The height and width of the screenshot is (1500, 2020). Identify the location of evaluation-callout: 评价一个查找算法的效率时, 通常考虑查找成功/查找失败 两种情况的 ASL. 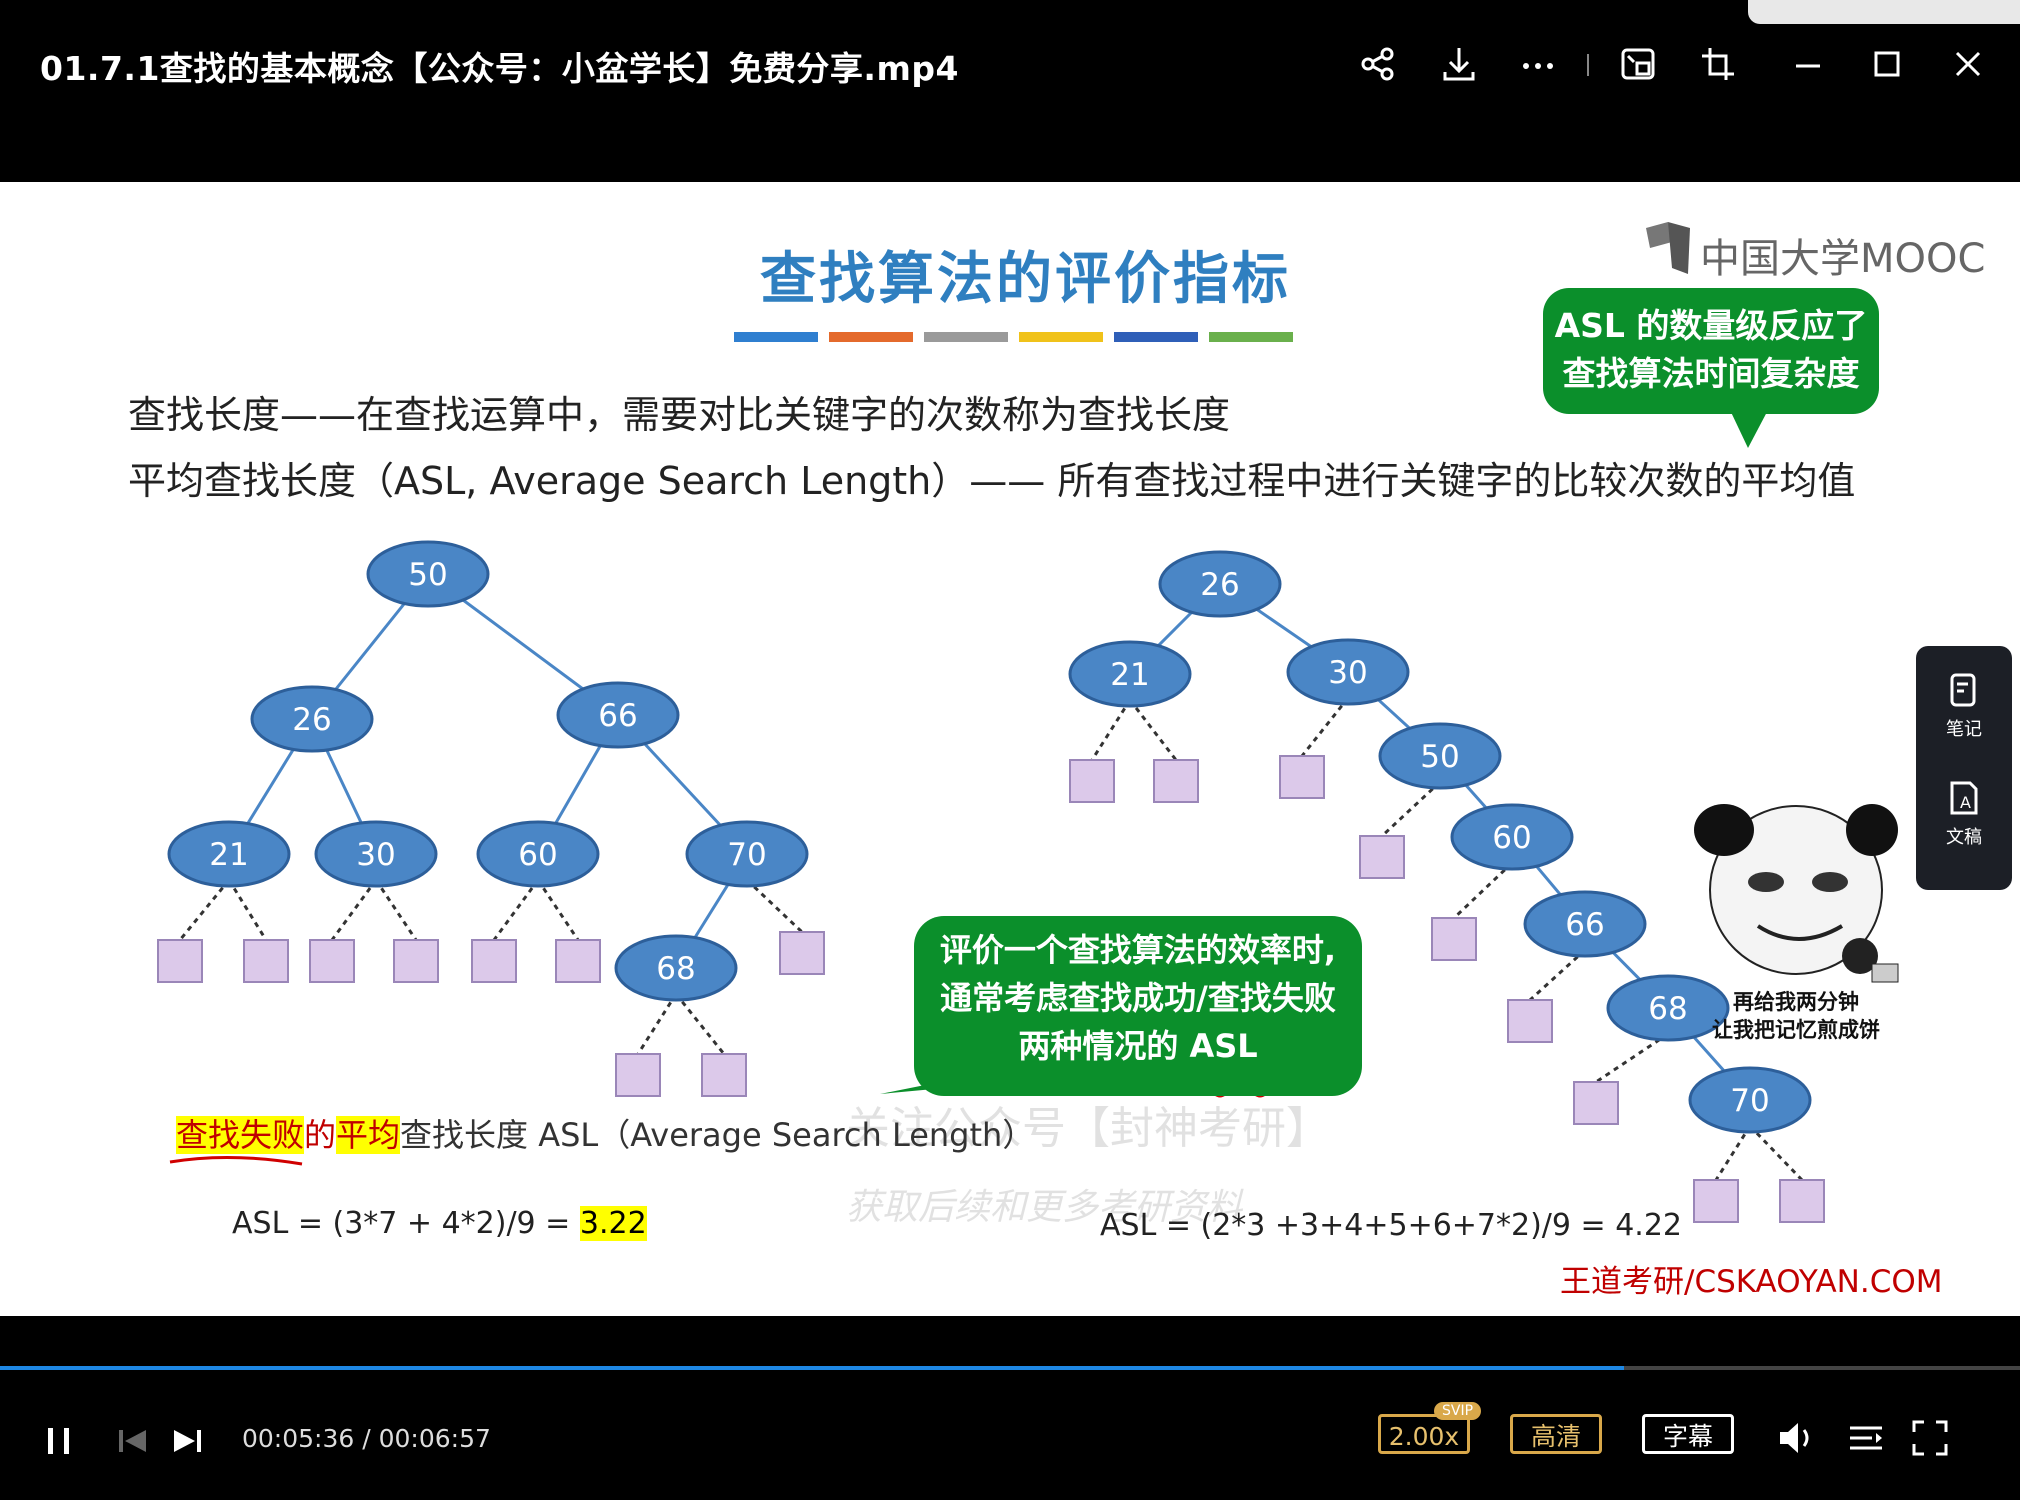
(1138, 1006).